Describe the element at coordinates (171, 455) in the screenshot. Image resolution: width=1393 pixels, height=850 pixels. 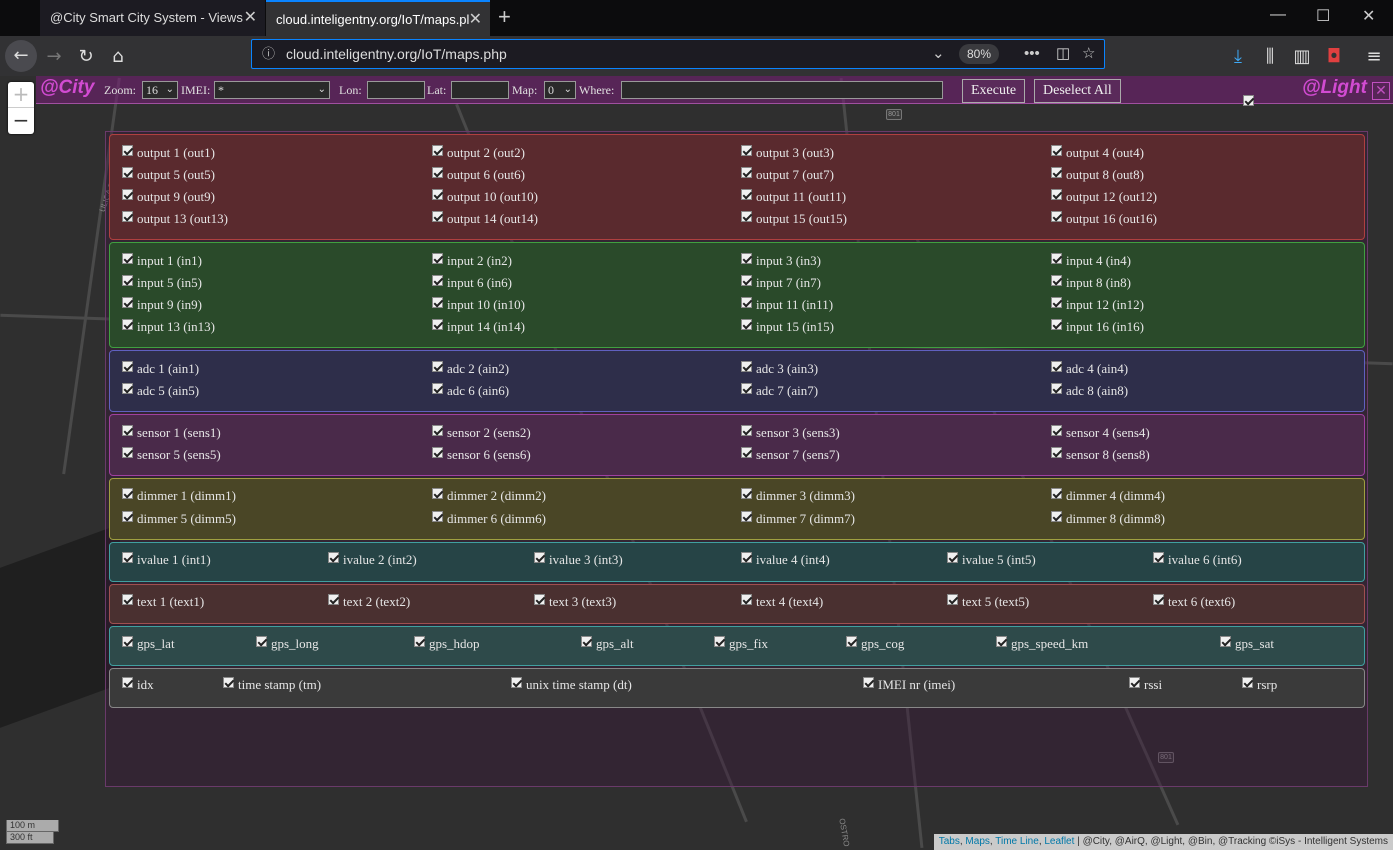
I see `field-checkbox-sensors: sensor 5 (sens5)` at that location.